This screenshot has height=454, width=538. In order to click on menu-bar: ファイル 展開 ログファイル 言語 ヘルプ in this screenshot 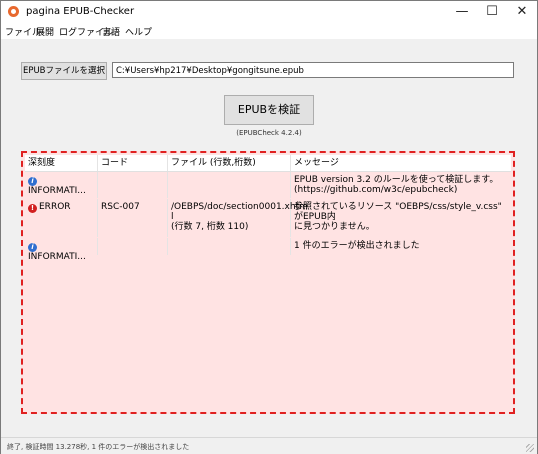, I will do `click(269, 31)`.